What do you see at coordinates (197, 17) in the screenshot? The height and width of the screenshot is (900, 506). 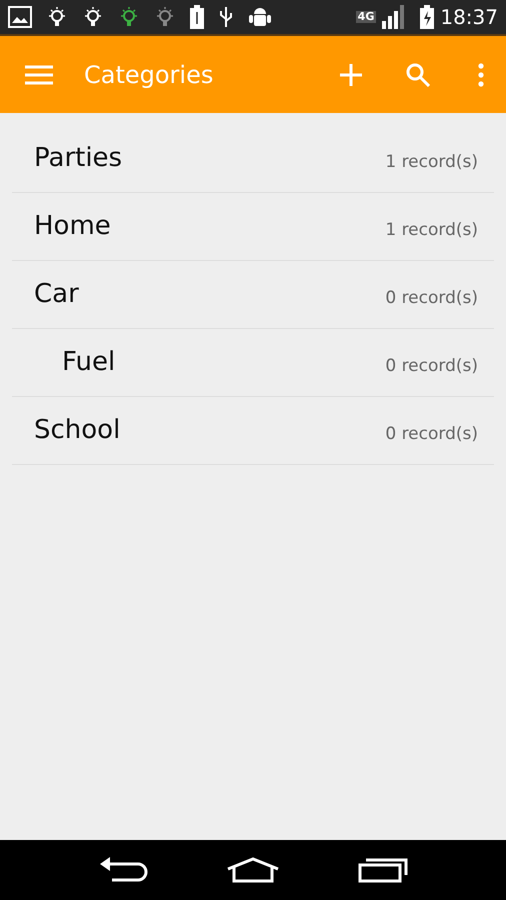 I see `battery-icon` at bounding box center [197, 17].